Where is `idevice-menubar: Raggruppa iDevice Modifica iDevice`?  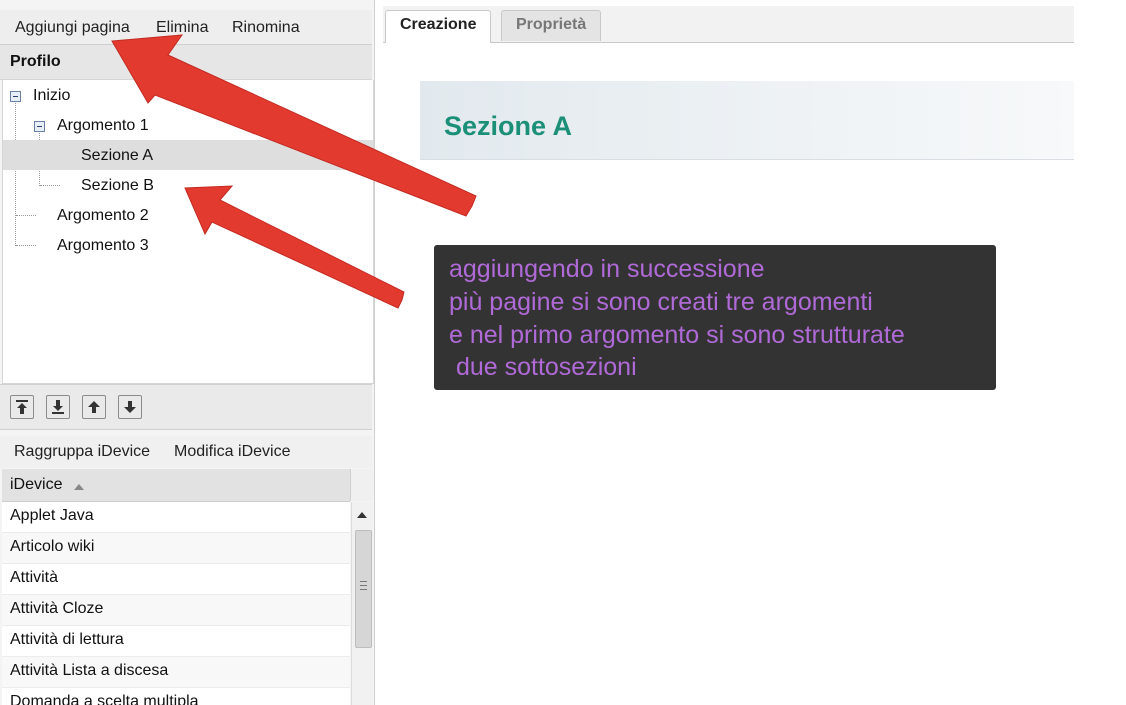 idevice-menubar: Raggruppa iDevice Modifica iDevice is located at coordinates (186, 452).